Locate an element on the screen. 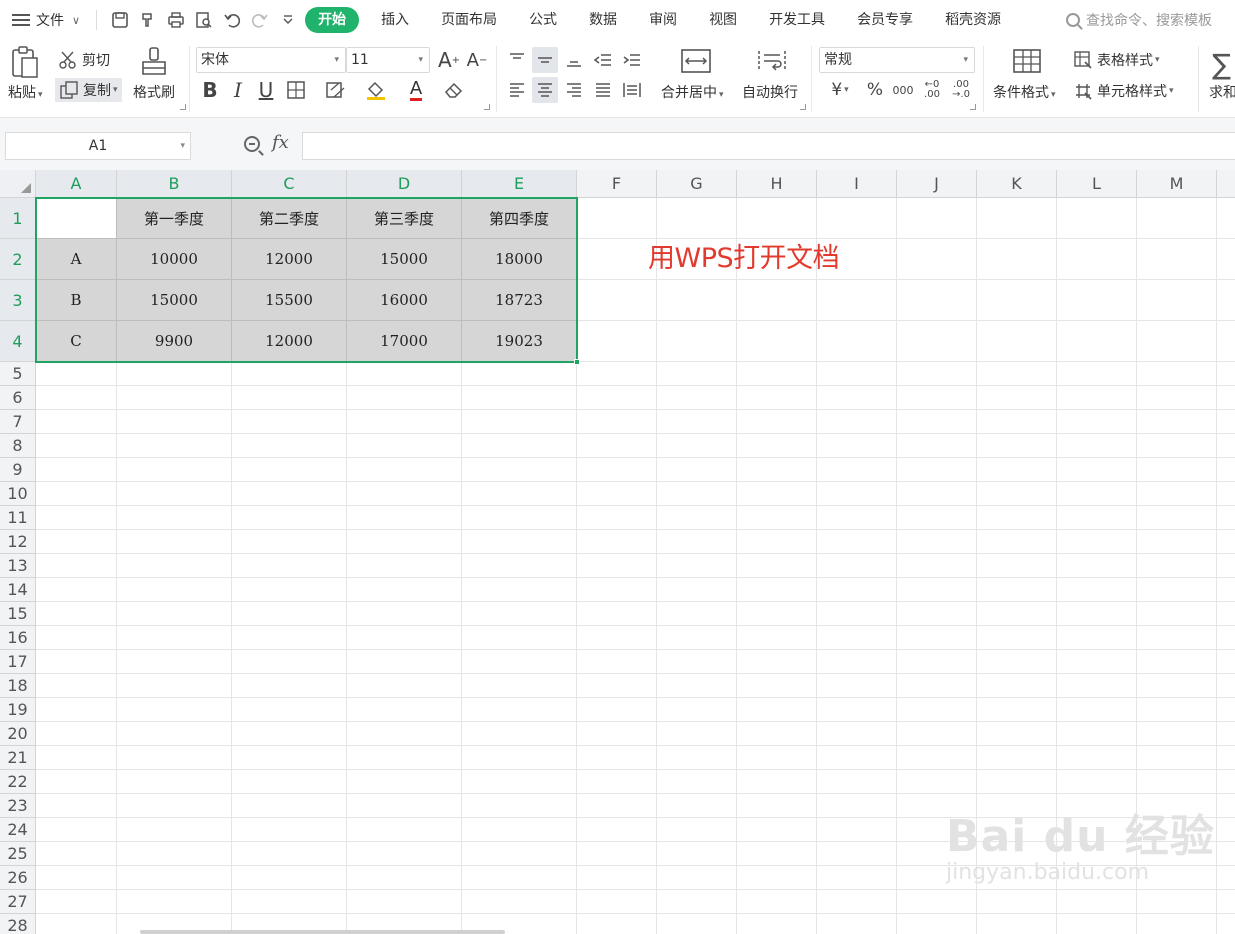  row-header-22: 22 is located at coordinates (18, 782).